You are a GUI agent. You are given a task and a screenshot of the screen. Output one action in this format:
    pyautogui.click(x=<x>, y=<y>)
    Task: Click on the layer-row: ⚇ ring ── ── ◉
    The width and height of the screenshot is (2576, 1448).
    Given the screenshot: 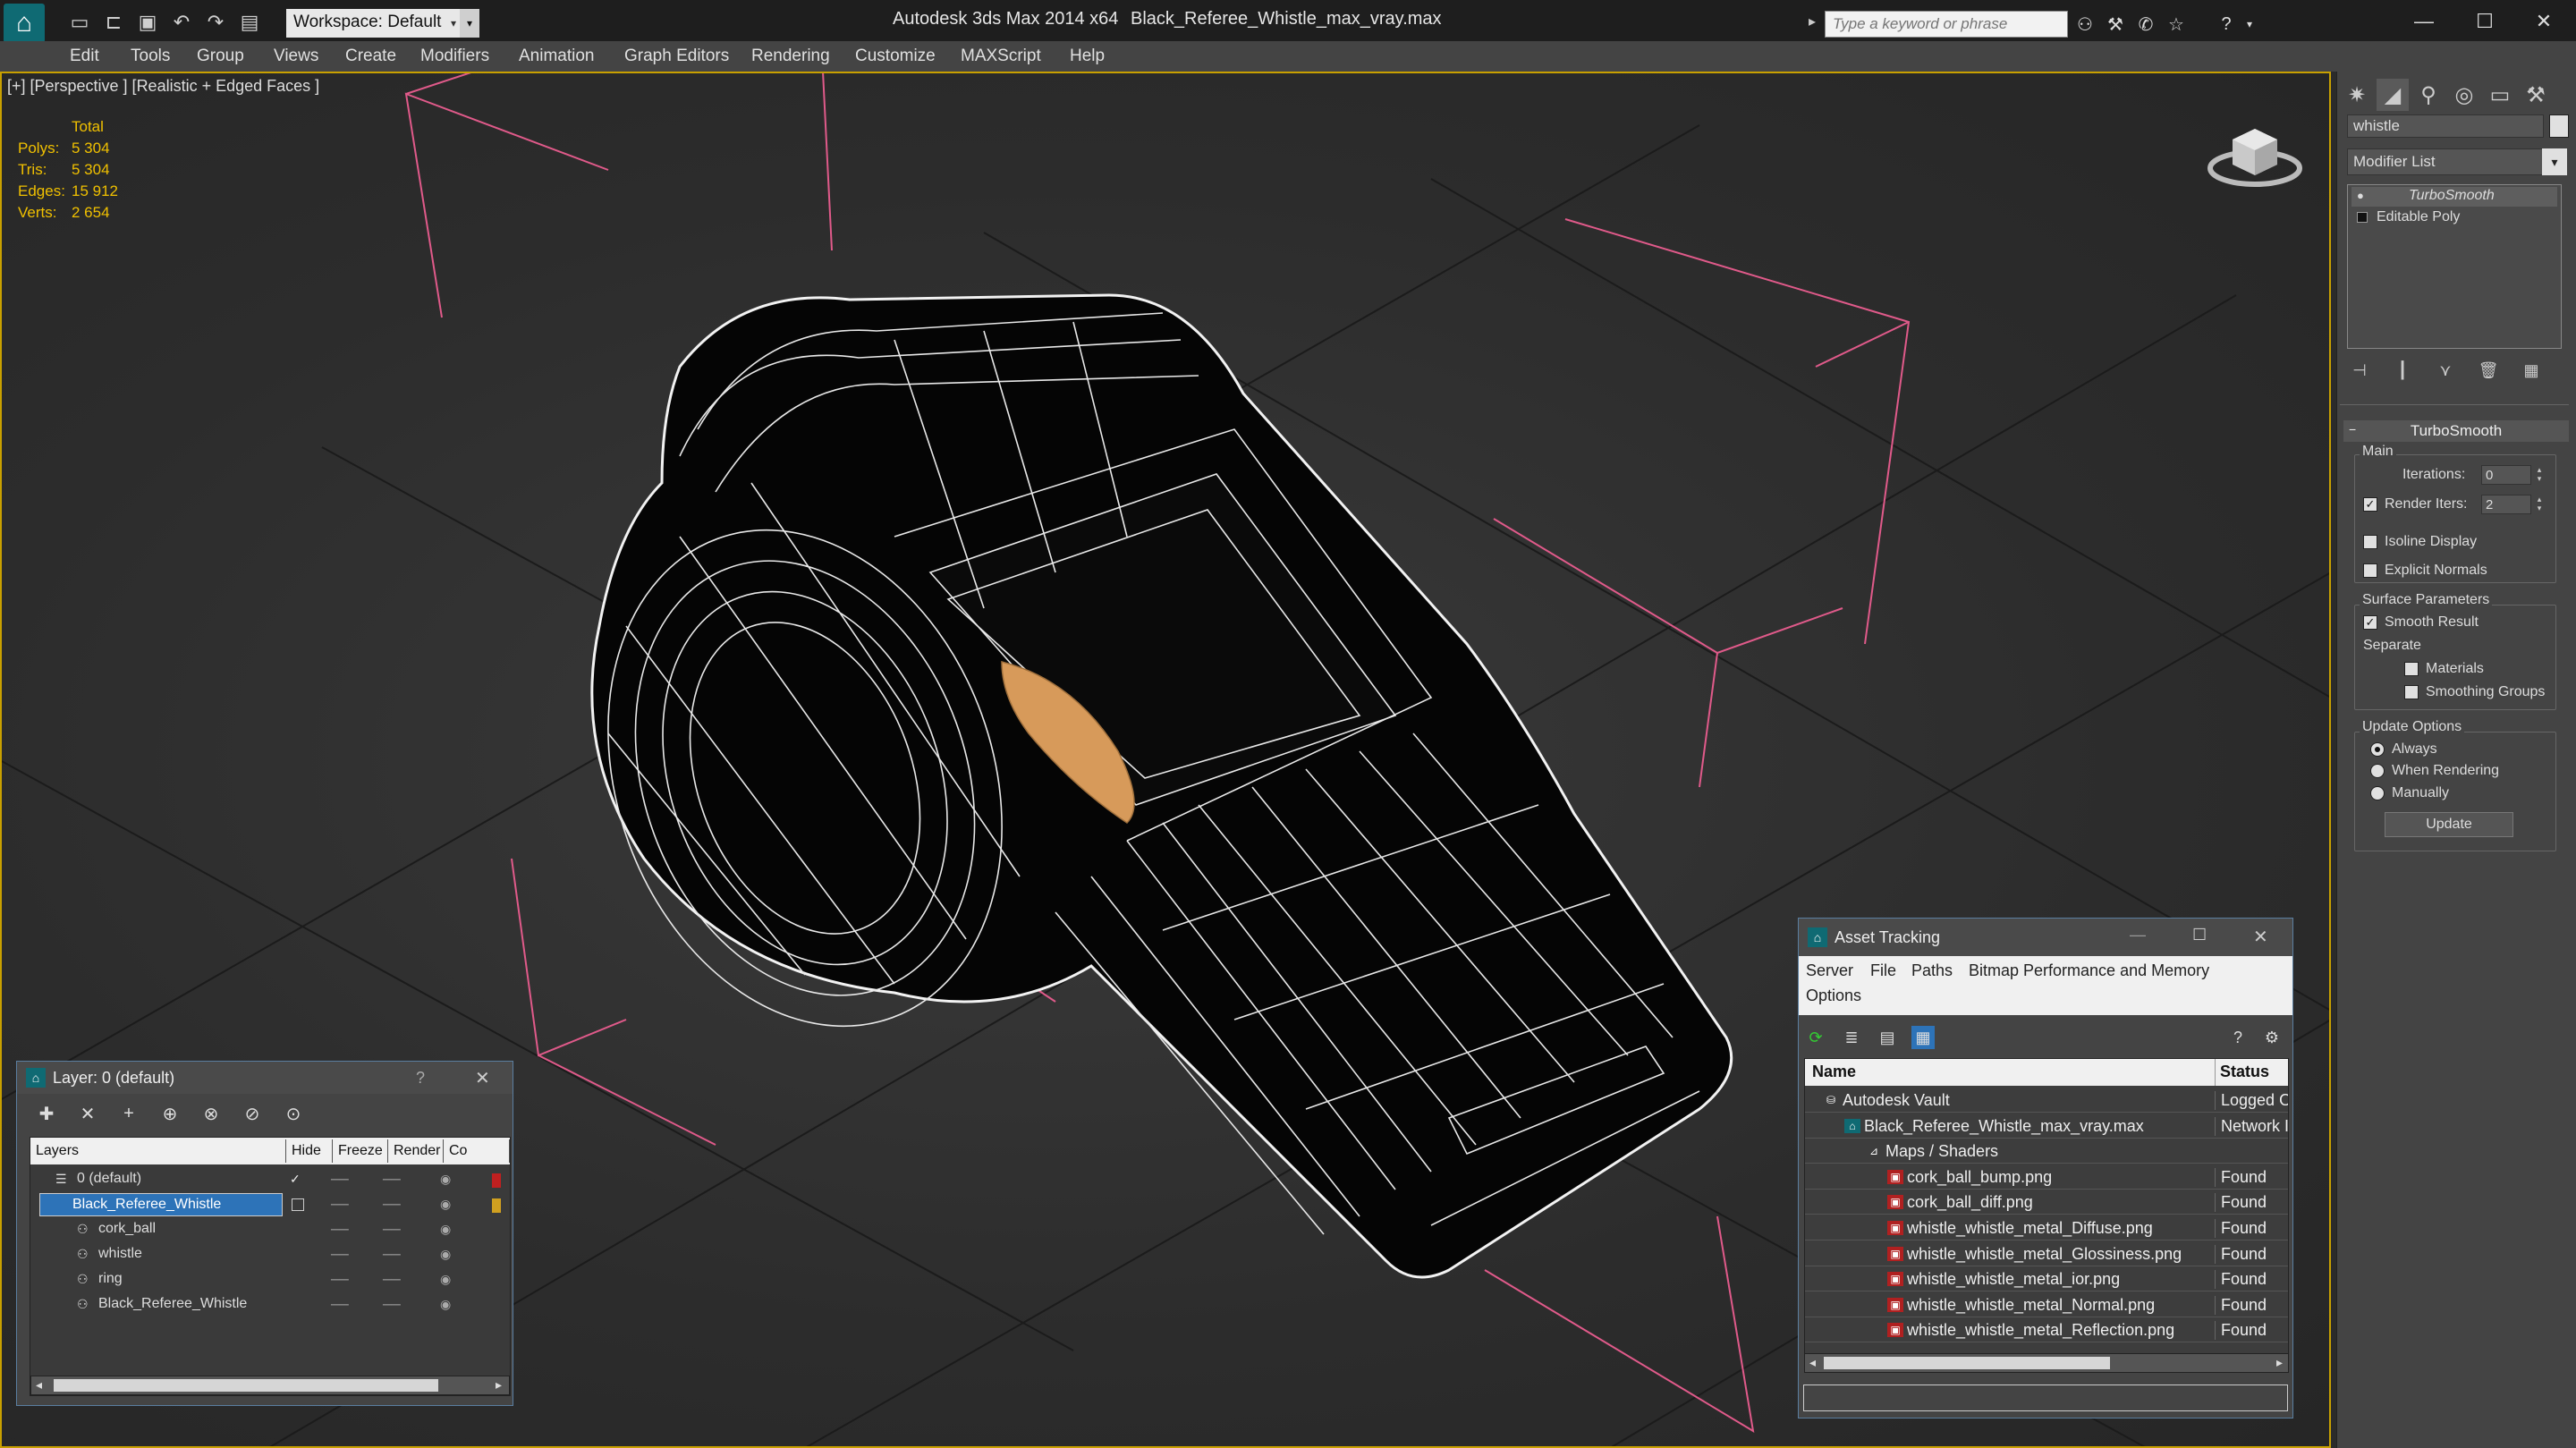 What is the action you would take?
    pyautogui.click(x=271, y=1280)
    